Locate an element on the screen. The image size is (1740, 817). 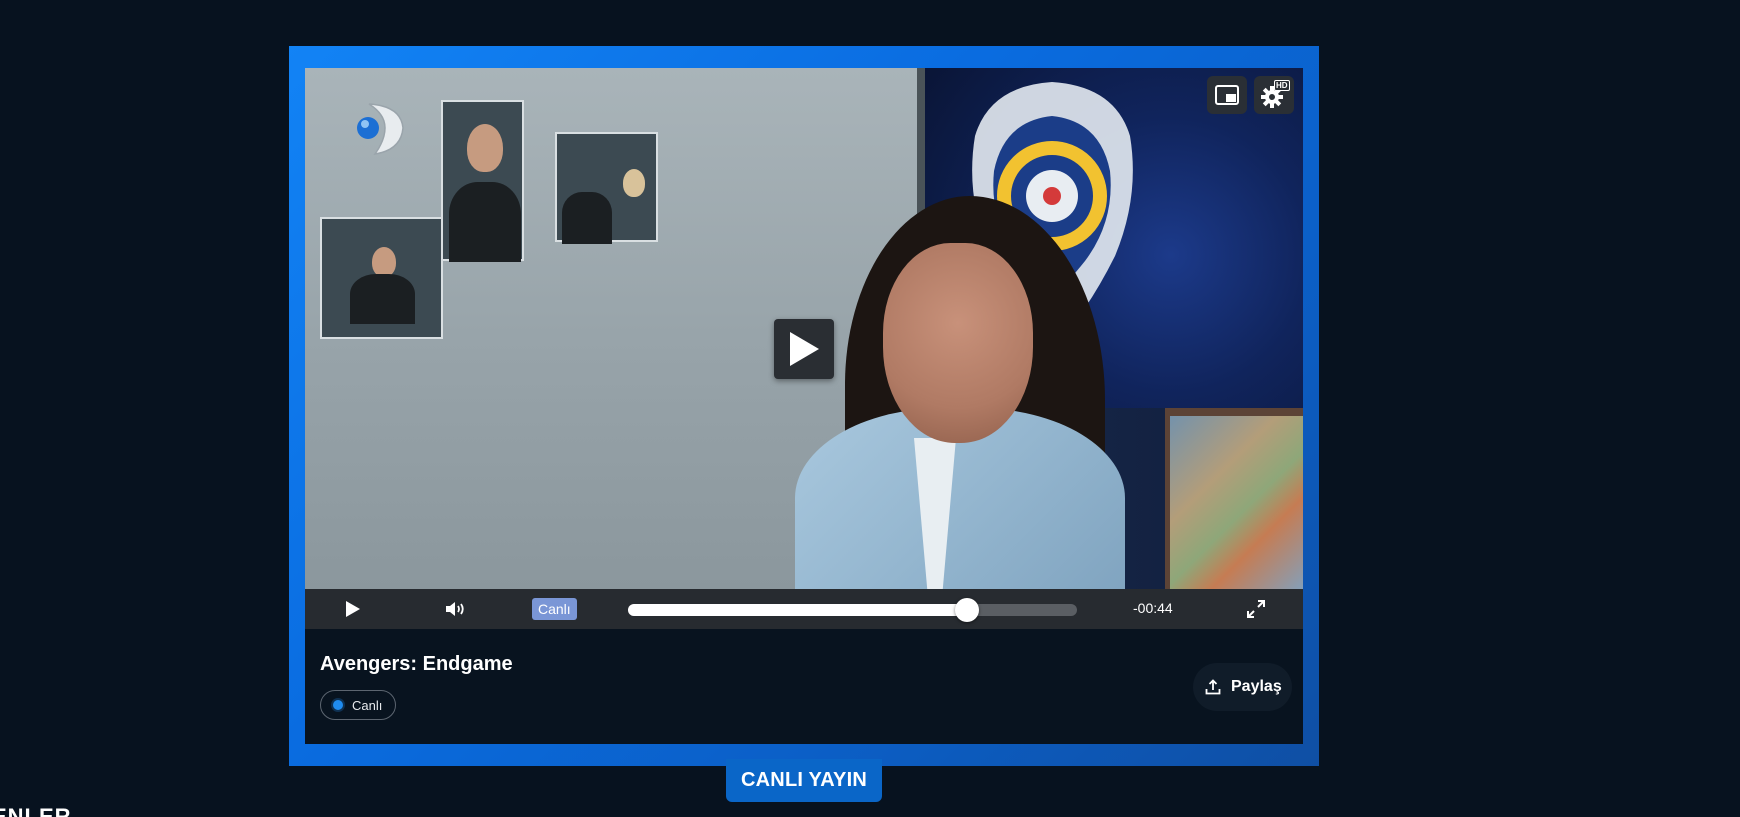
picture-in-picture-icon is located at coordinates (1227, 95).